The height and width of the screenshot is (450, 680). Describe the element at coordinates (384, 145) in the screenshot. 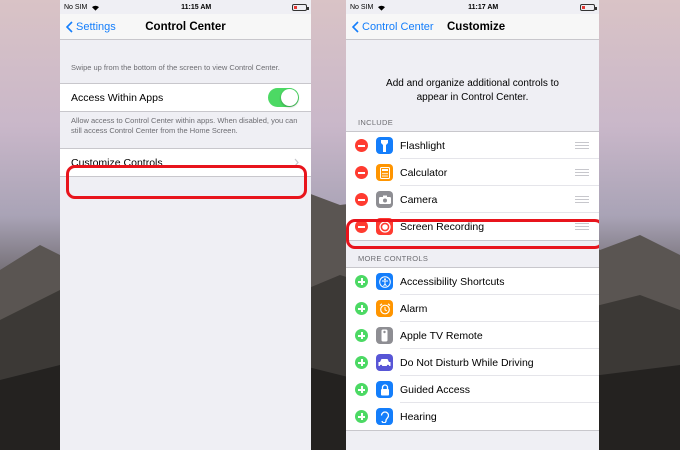

I see `flashlight-icon` at that location.